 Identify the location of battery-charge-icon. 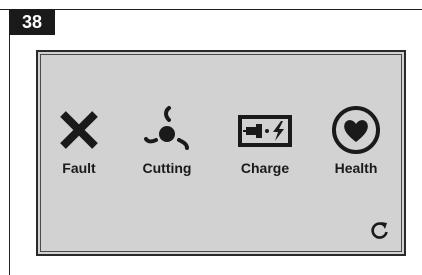
(265, 131).